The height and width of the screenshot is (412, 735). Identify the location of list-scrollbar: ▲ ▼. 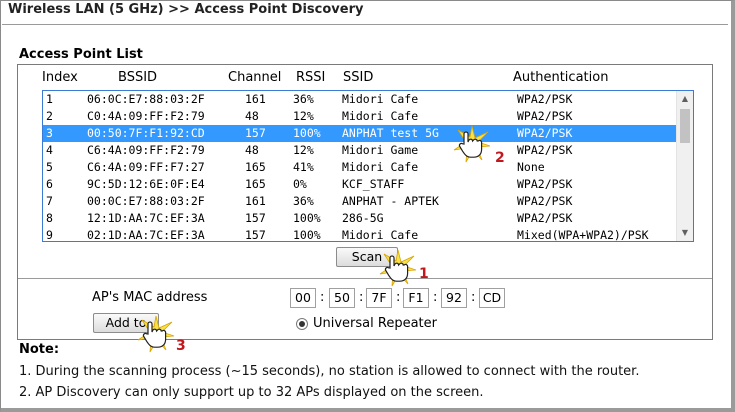
(684, 166).